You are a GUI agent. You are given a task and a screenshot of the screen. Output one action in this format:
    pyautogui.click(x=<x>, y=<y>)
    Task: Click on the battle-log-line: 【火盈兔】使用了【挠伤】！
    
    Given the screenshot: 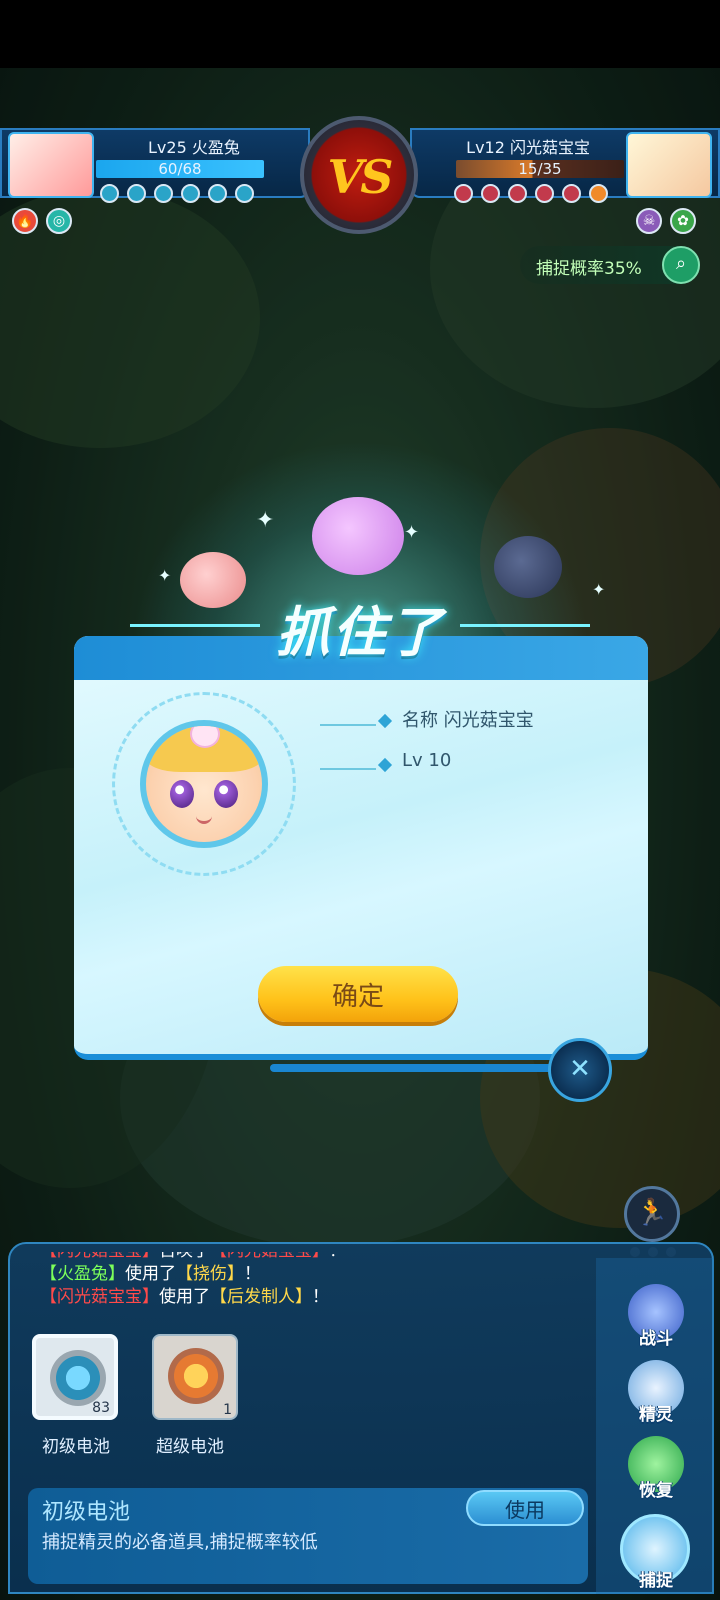 What is the action you would take?
    pyautogui.click(x=310, y=1274)
    